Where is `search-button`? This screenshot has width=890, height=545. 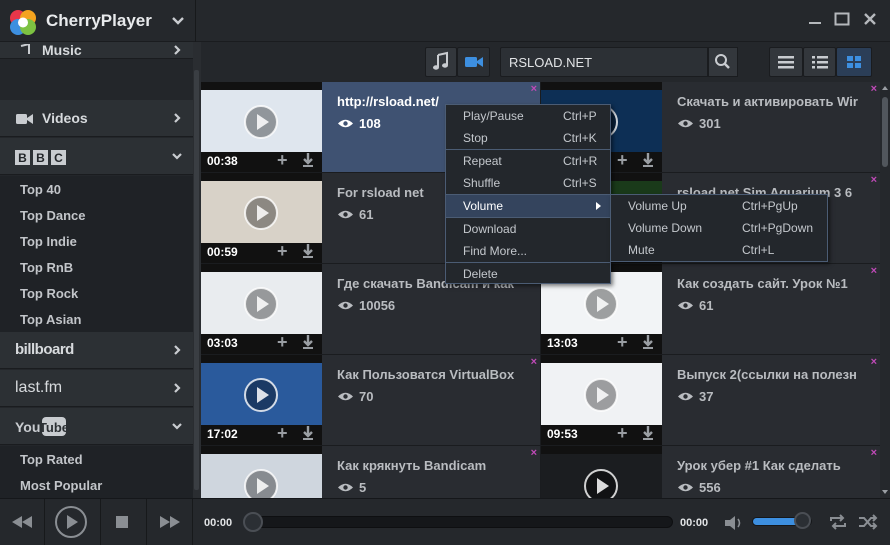
search-button is located at coordinates (723, 62).